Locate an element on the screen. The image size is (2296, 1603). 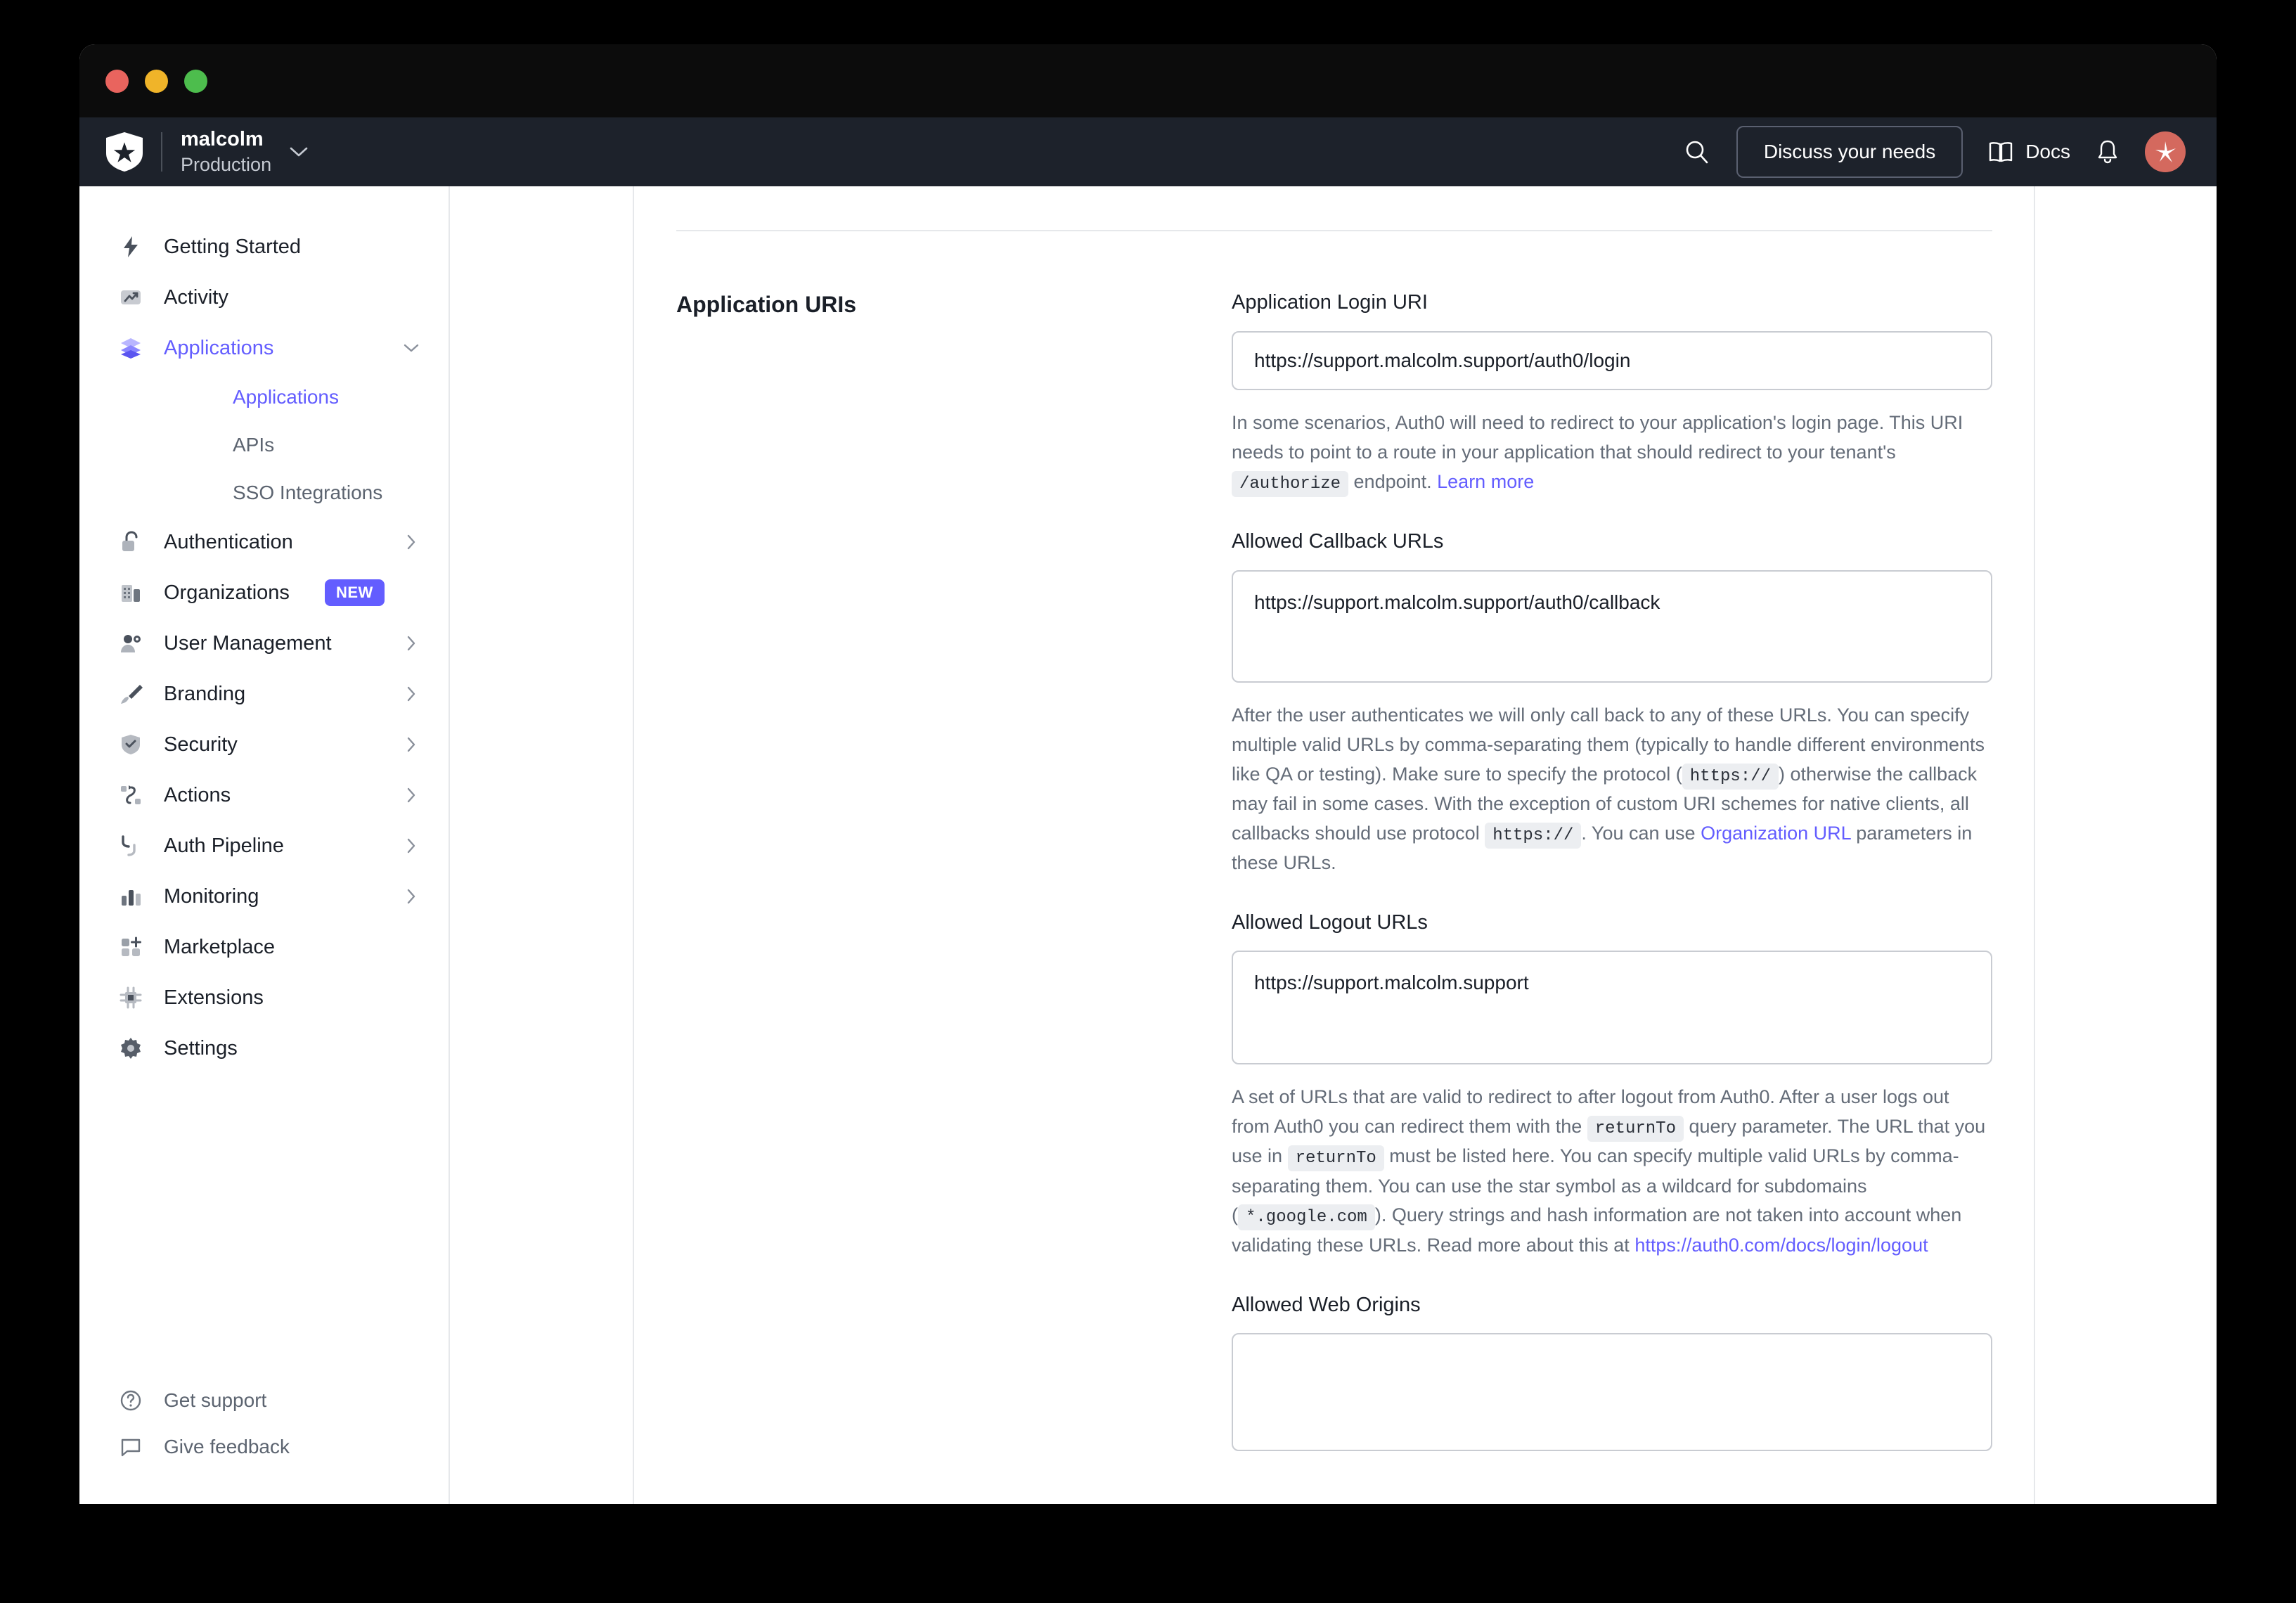
brand-divider is located at coordinates (161, 151).